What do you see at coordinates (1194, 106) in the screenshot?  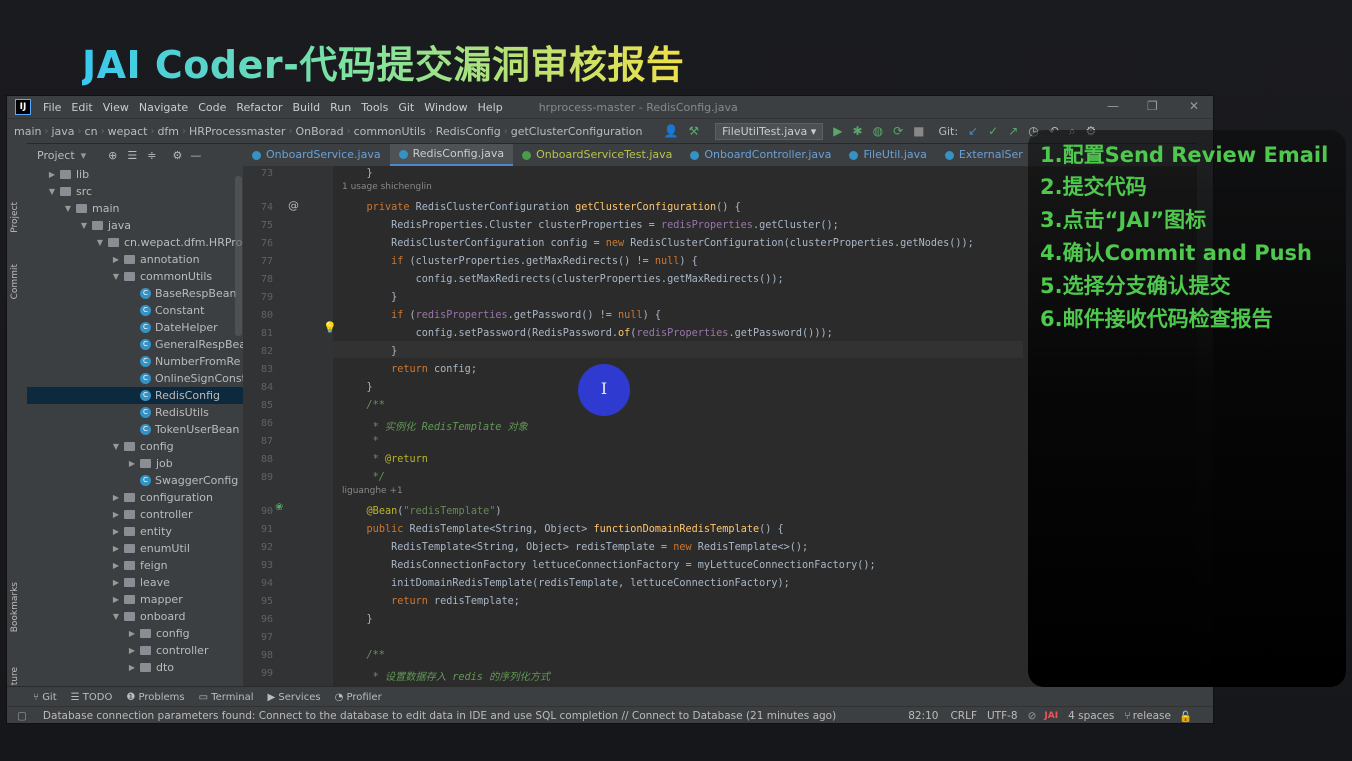 I see `close-icon: ✕` at bounding box center [1194, 106].